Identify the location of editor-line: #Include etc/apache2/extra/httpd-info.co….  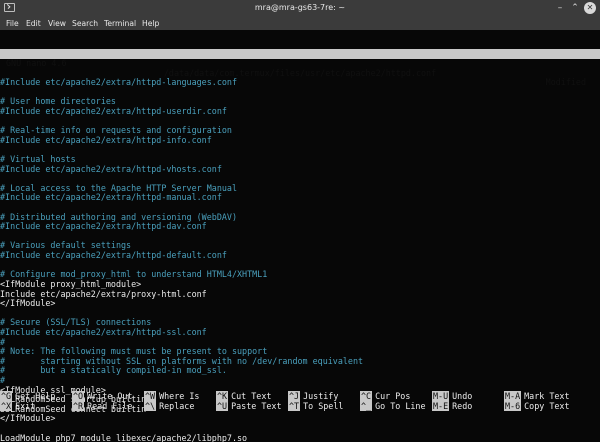
(300, 140).